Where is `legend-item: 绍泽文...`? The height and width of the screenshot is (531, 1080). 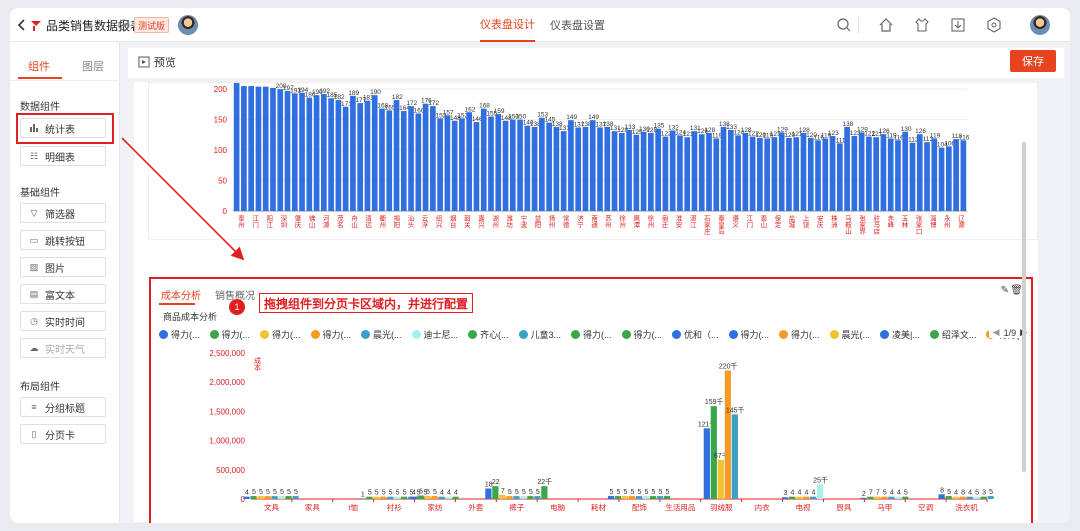
legend-item: 绍泽文... is located at coordinates (953, 334).